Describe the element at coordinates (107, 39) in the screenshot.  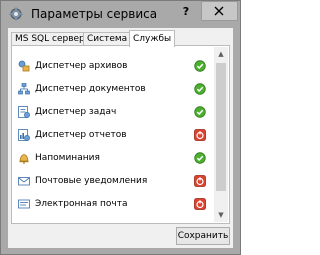
I see `tab-system: Система` at that location.